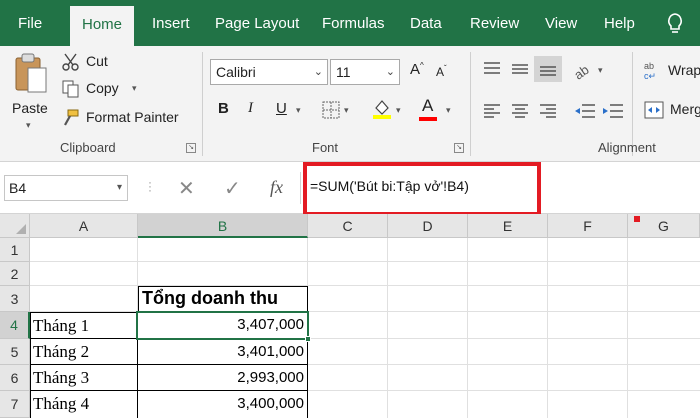  Describe the element at coordinates (30, 108) in the screenshot. I see `paste-label: Paste` at that location.